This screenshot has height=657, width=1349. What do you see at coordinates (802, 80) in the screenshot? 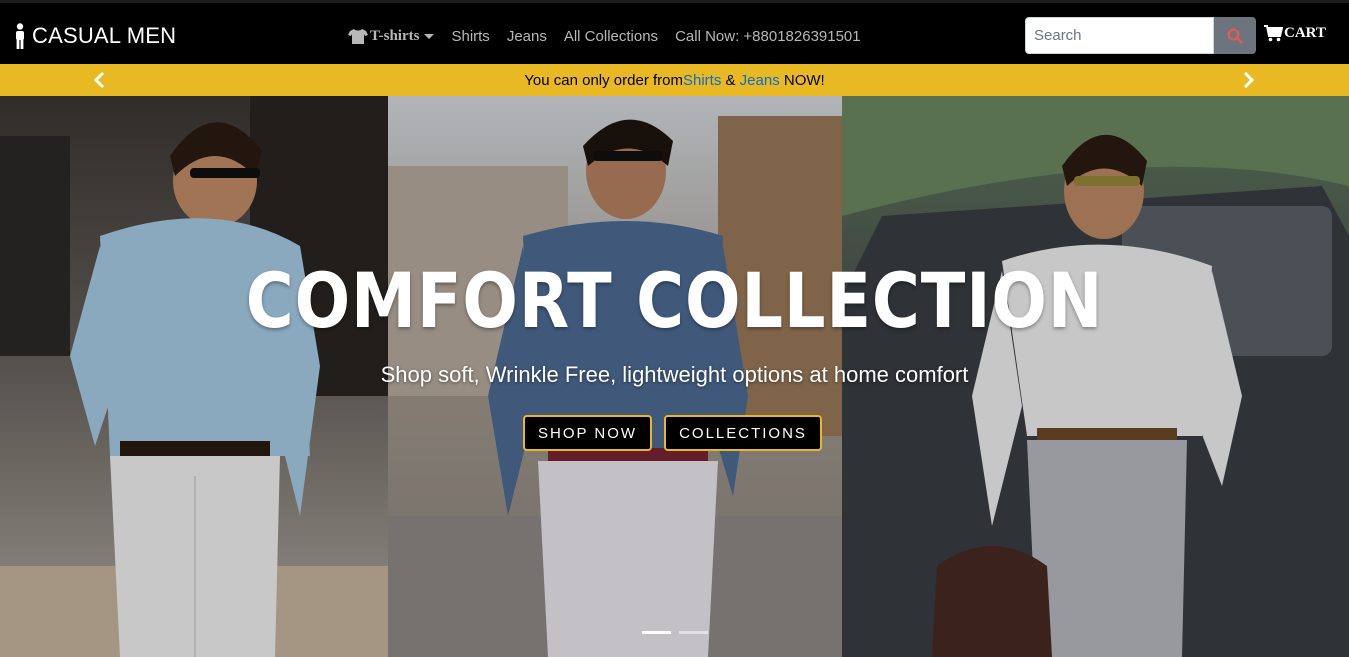
I see `notice-suffix: NOW!` at bounding box center [802, 80].